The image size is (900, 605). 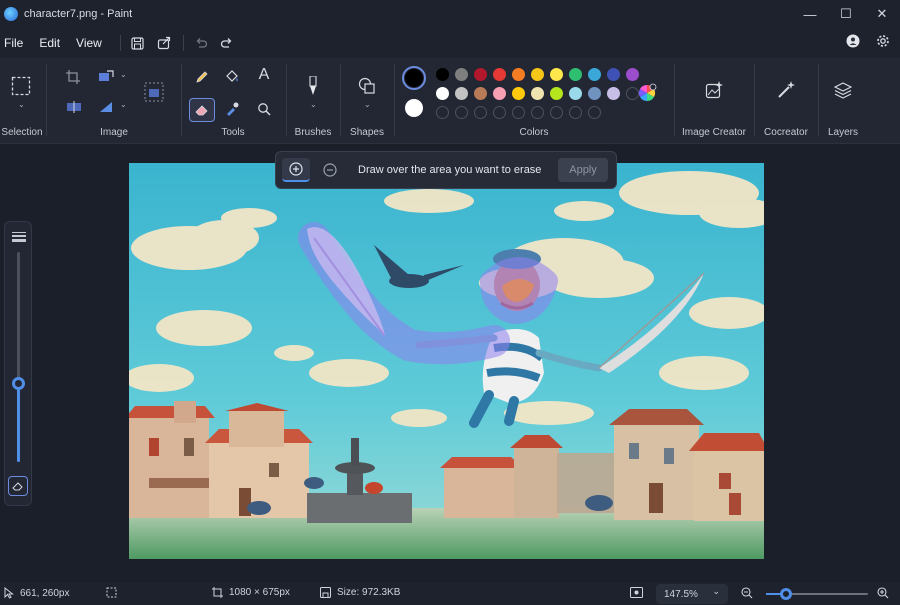 I want to click on remove-background-icon, so click(x=154, y=92).